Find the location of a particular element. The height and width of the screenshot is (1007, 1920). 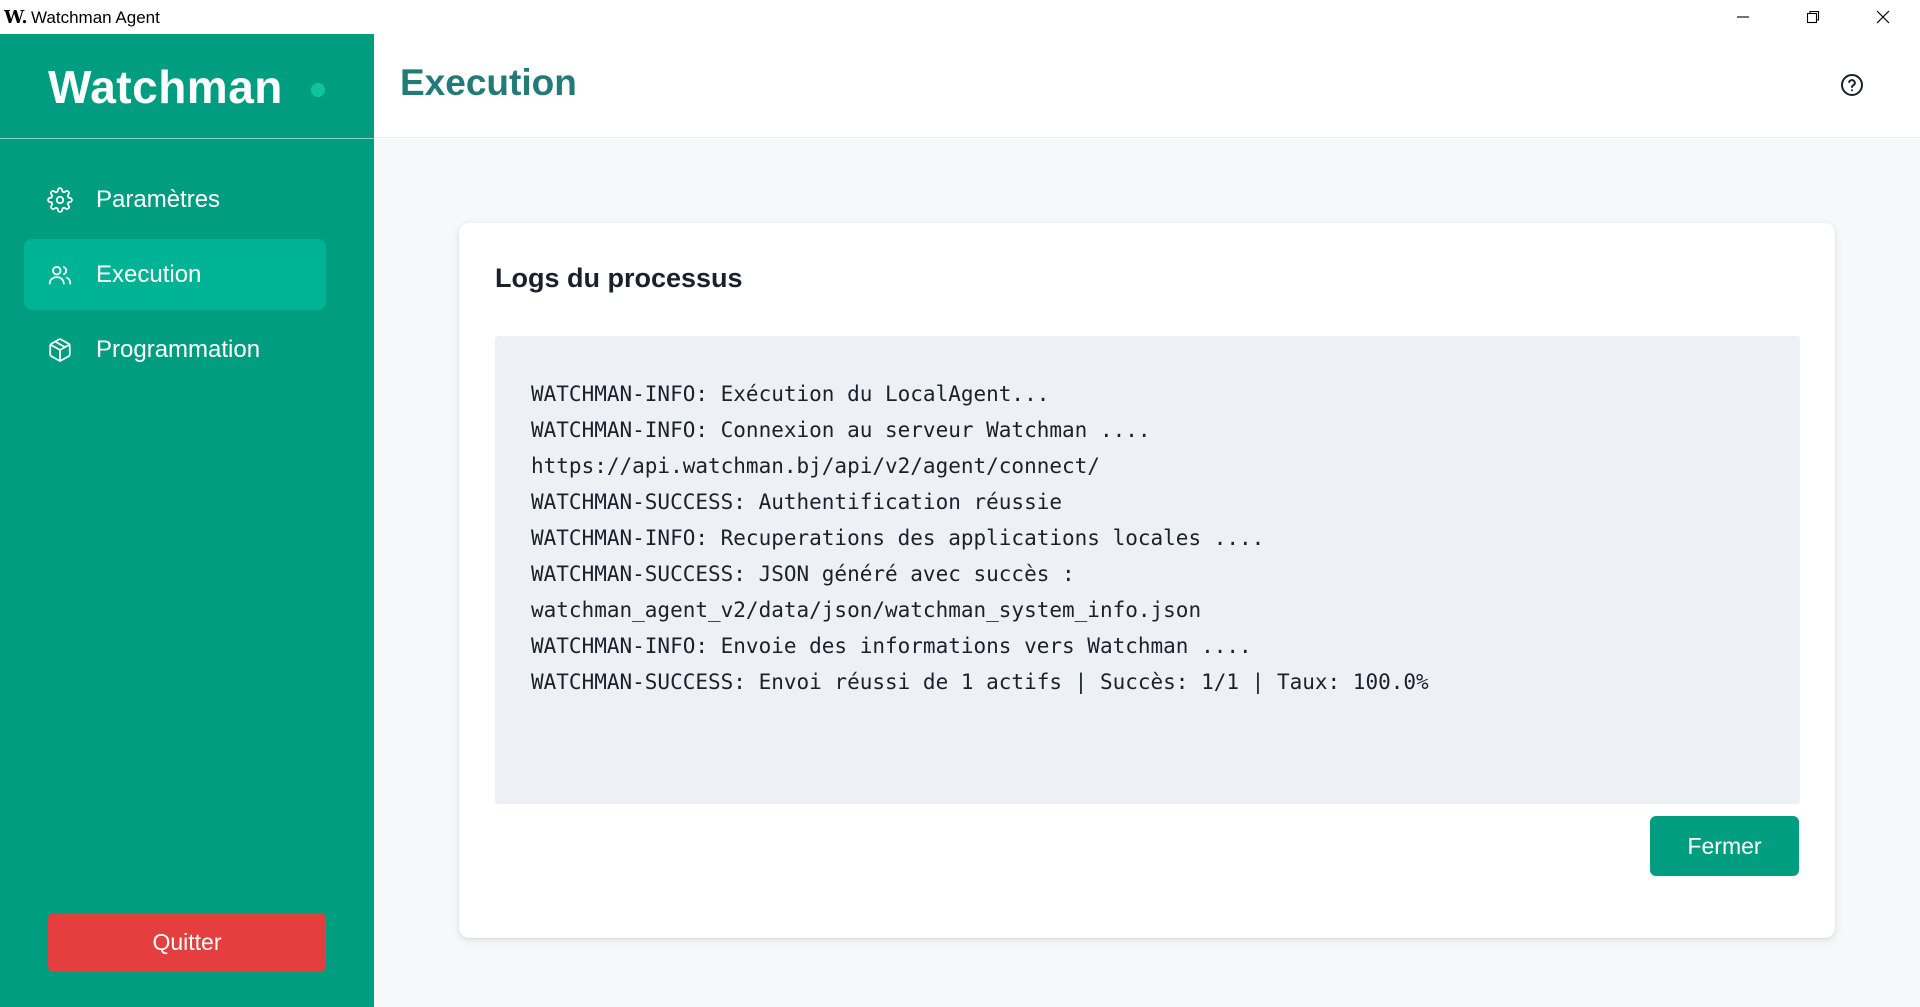

minimize-button is located at coordinates (1743, 17).